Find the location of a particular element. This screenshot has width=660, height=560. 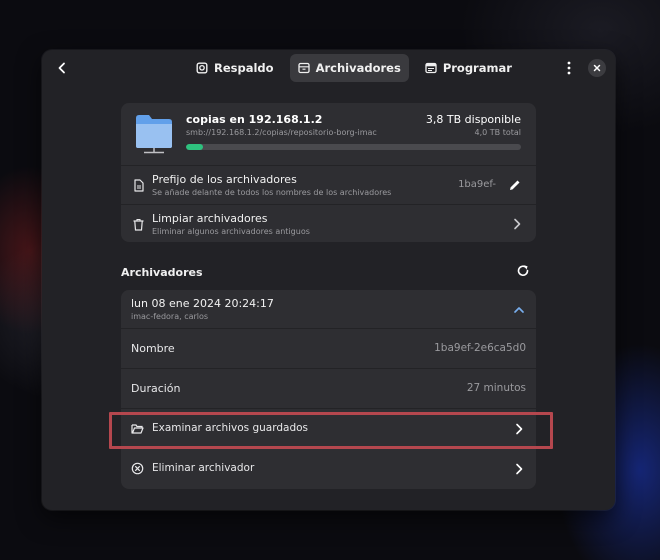

delete-archive-label: Eliminar archivador is located at coordinates (203, 468).